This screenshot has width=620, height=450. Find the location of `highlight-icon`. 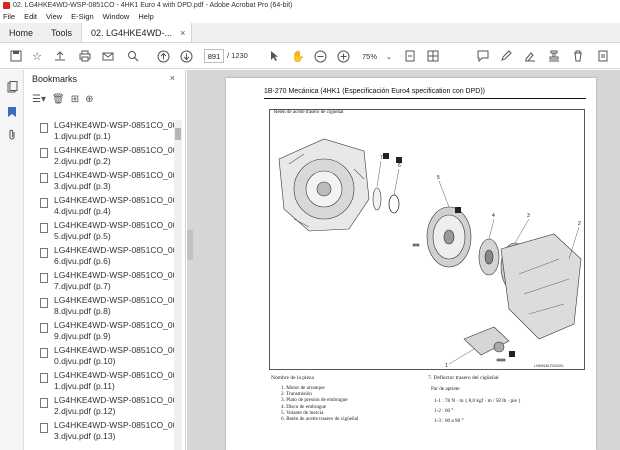

highlight-icon is located at coordinates (530, 56).